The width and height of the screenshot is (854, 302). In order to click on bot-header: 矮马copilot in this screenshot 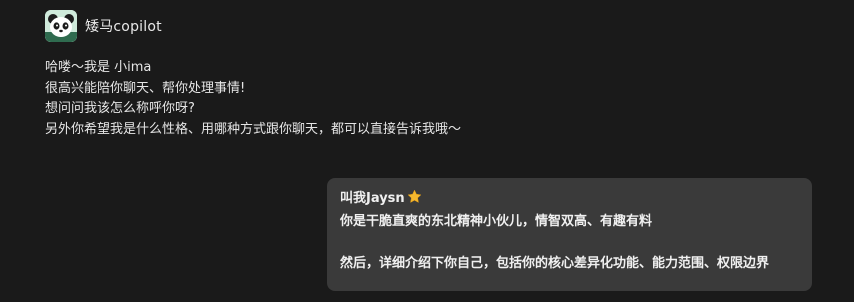, I will do `click(103, 26)`.